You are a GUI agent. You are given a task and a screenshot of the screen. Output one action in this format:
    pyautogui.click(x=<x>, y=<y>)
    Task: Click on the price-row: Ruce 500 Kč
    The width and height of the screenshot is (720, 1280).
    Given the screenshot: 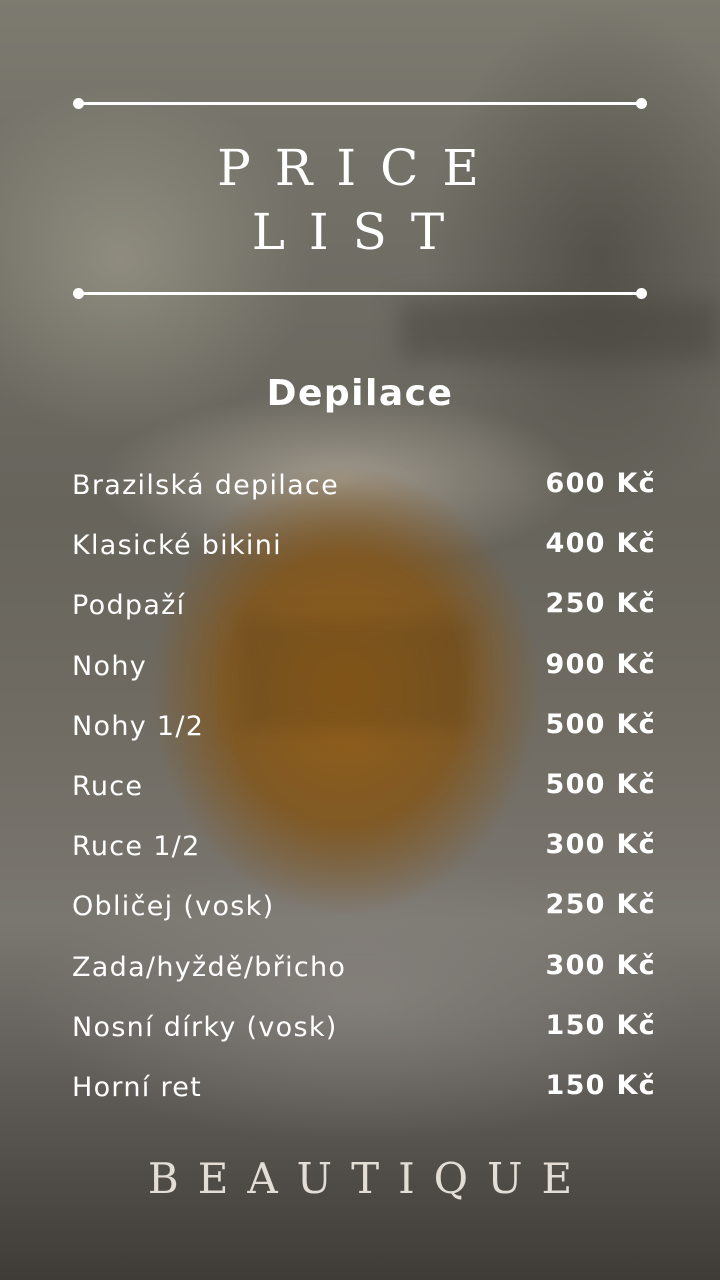 What is the action you would take?
    pyautogui.click(x=364, y=799)
    